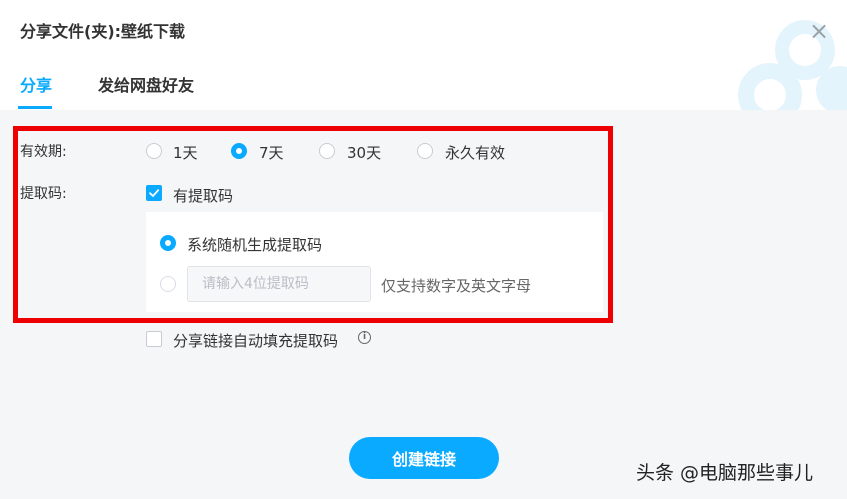  Describe the element at coordinates (364, 337) in the screenshot. I see `info-icon: i` at that location.